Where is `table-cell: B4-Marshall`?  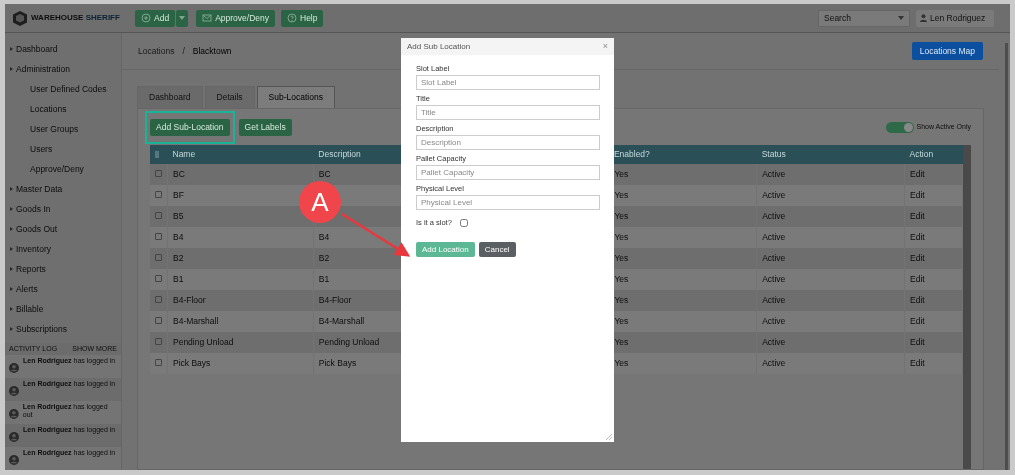
table-cell: B4-Marshall is located at coordinates (196, 320).